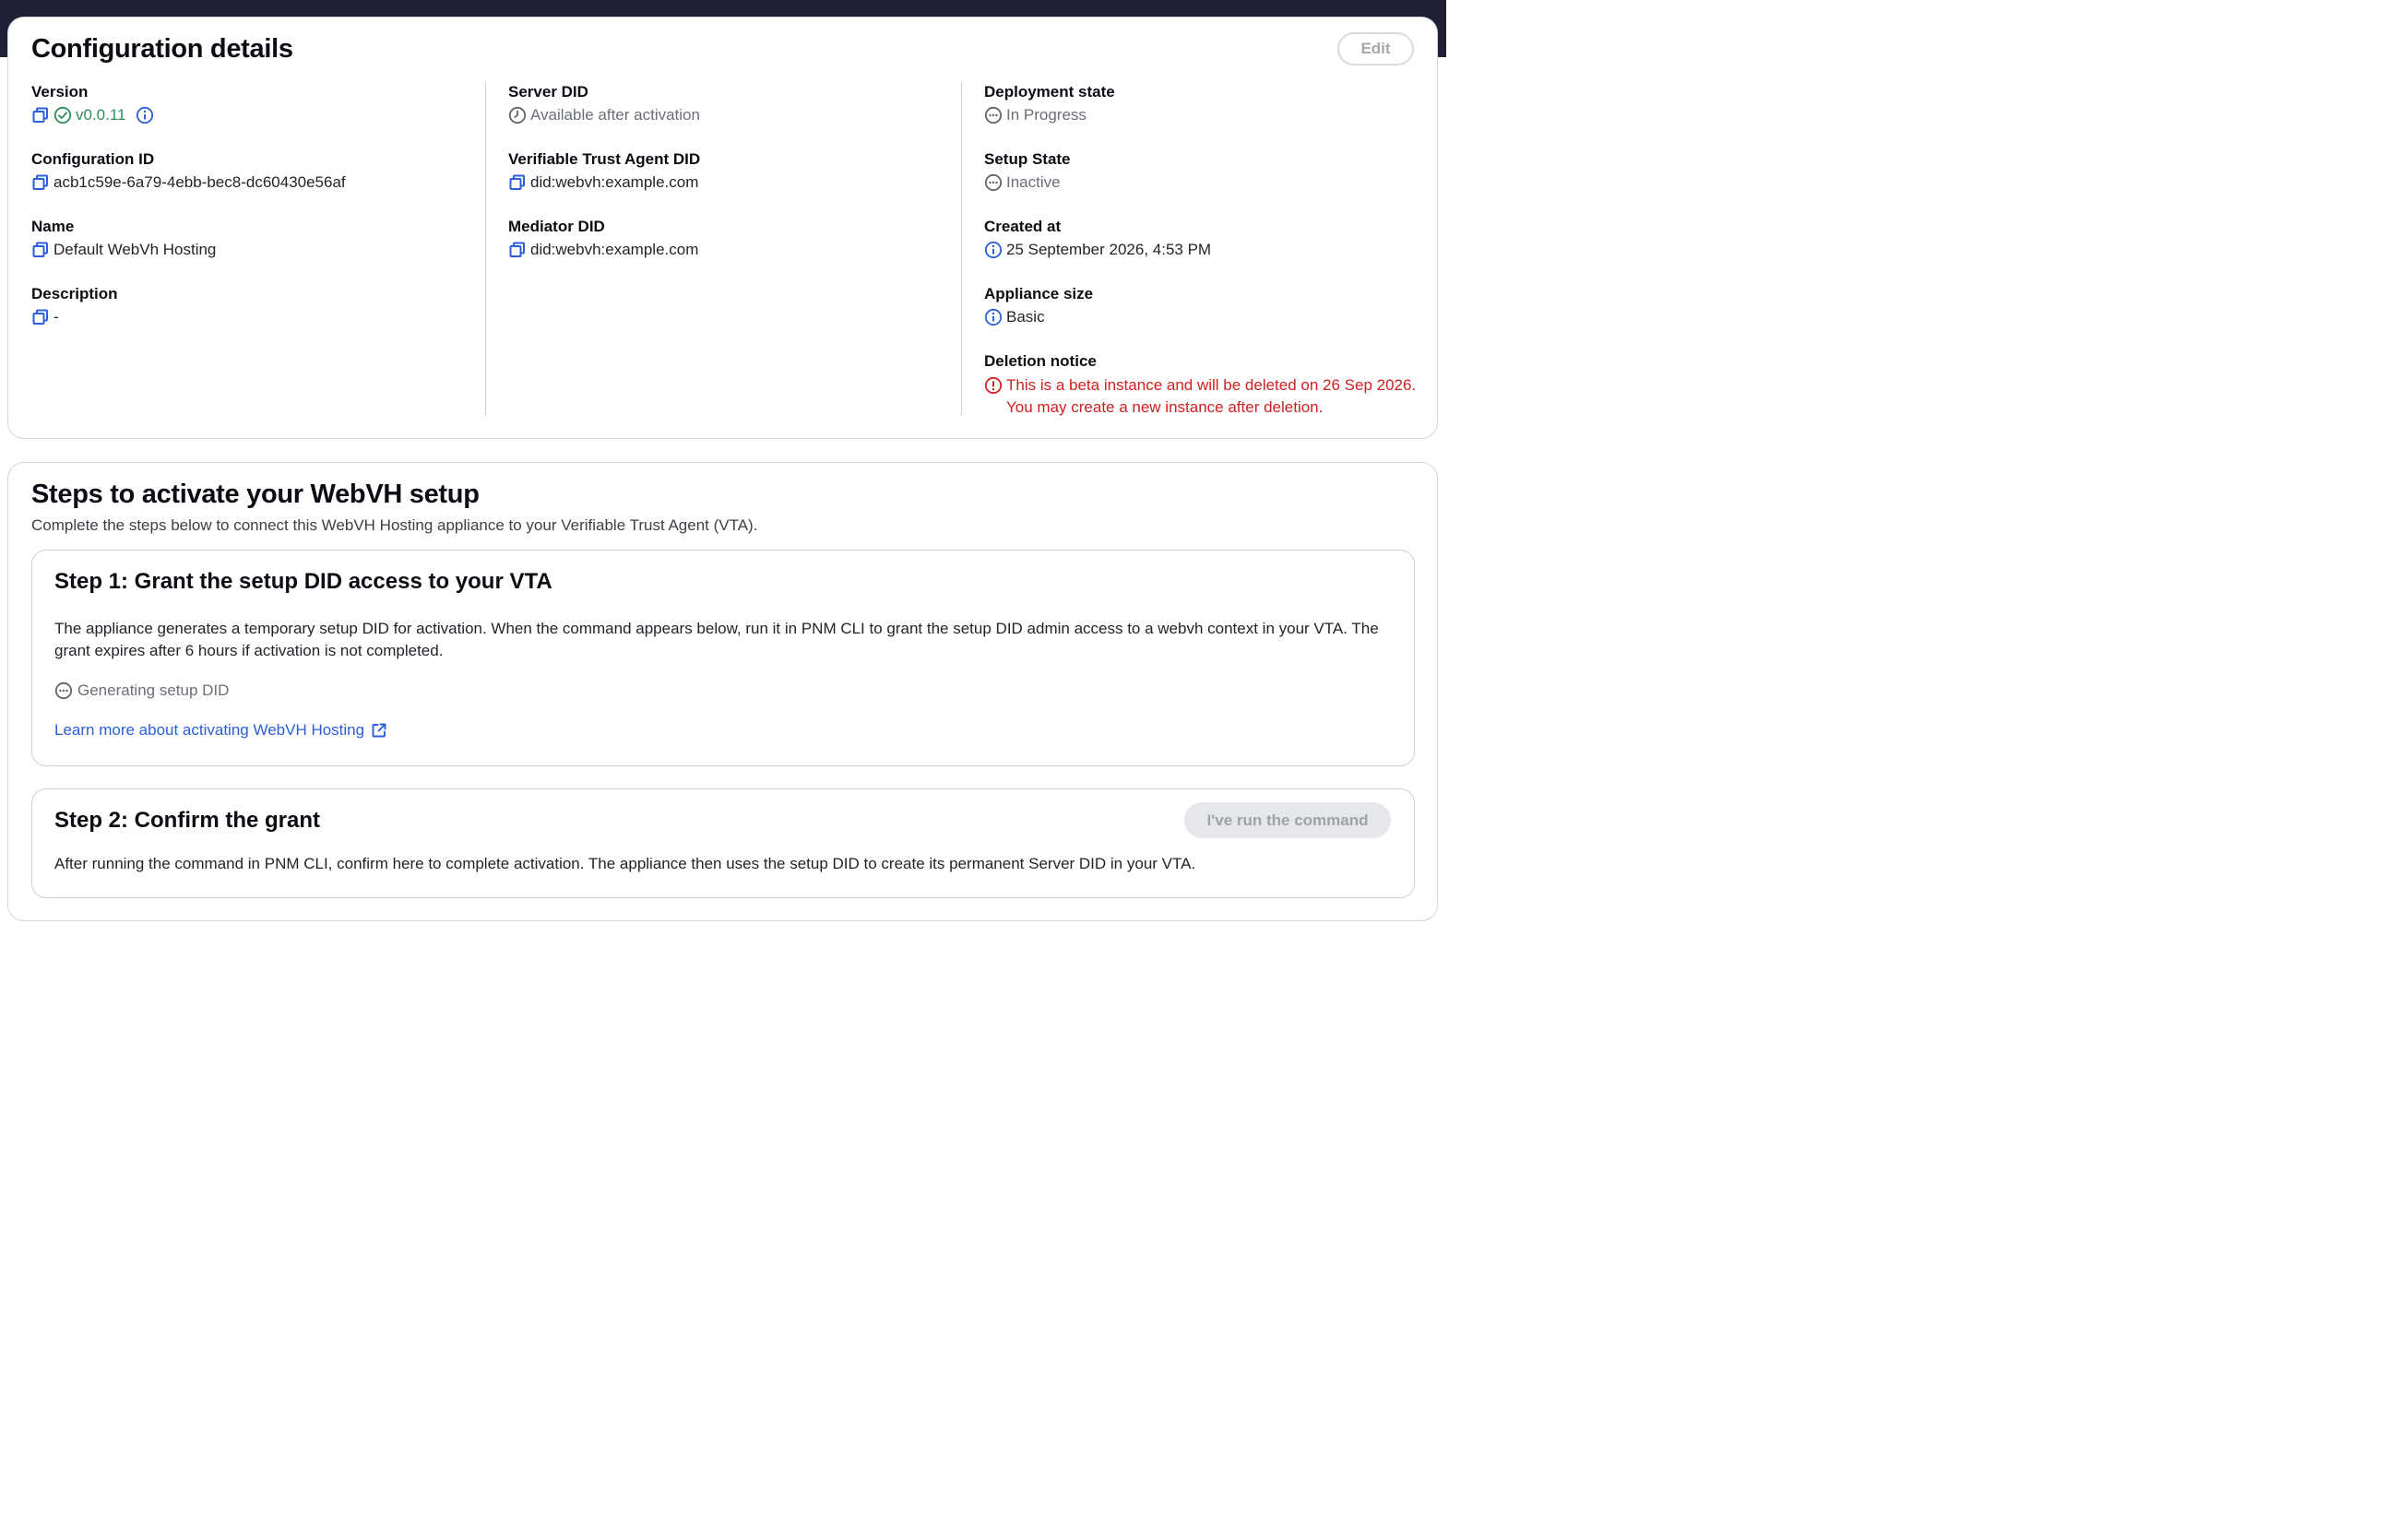 The height and width of the screenshot is (1540, 2387). I want to click on version-field: Version v0.0.11, so click(92, 104).